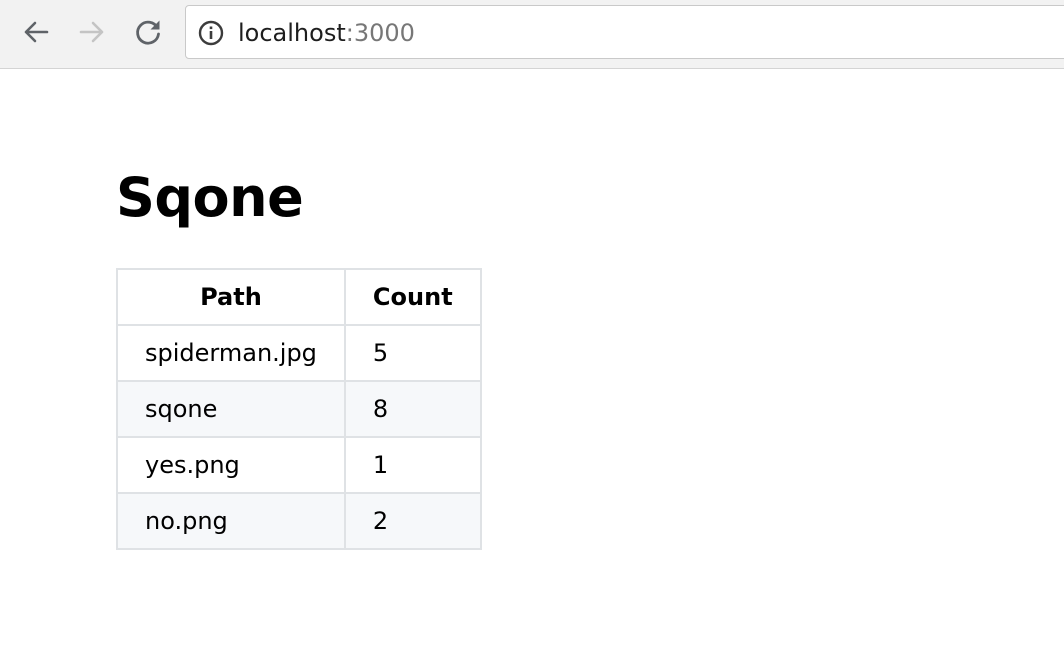 This screenshot has width=1064, height=670. I want to click on table-header-row: Path Count, so click(299, 297).